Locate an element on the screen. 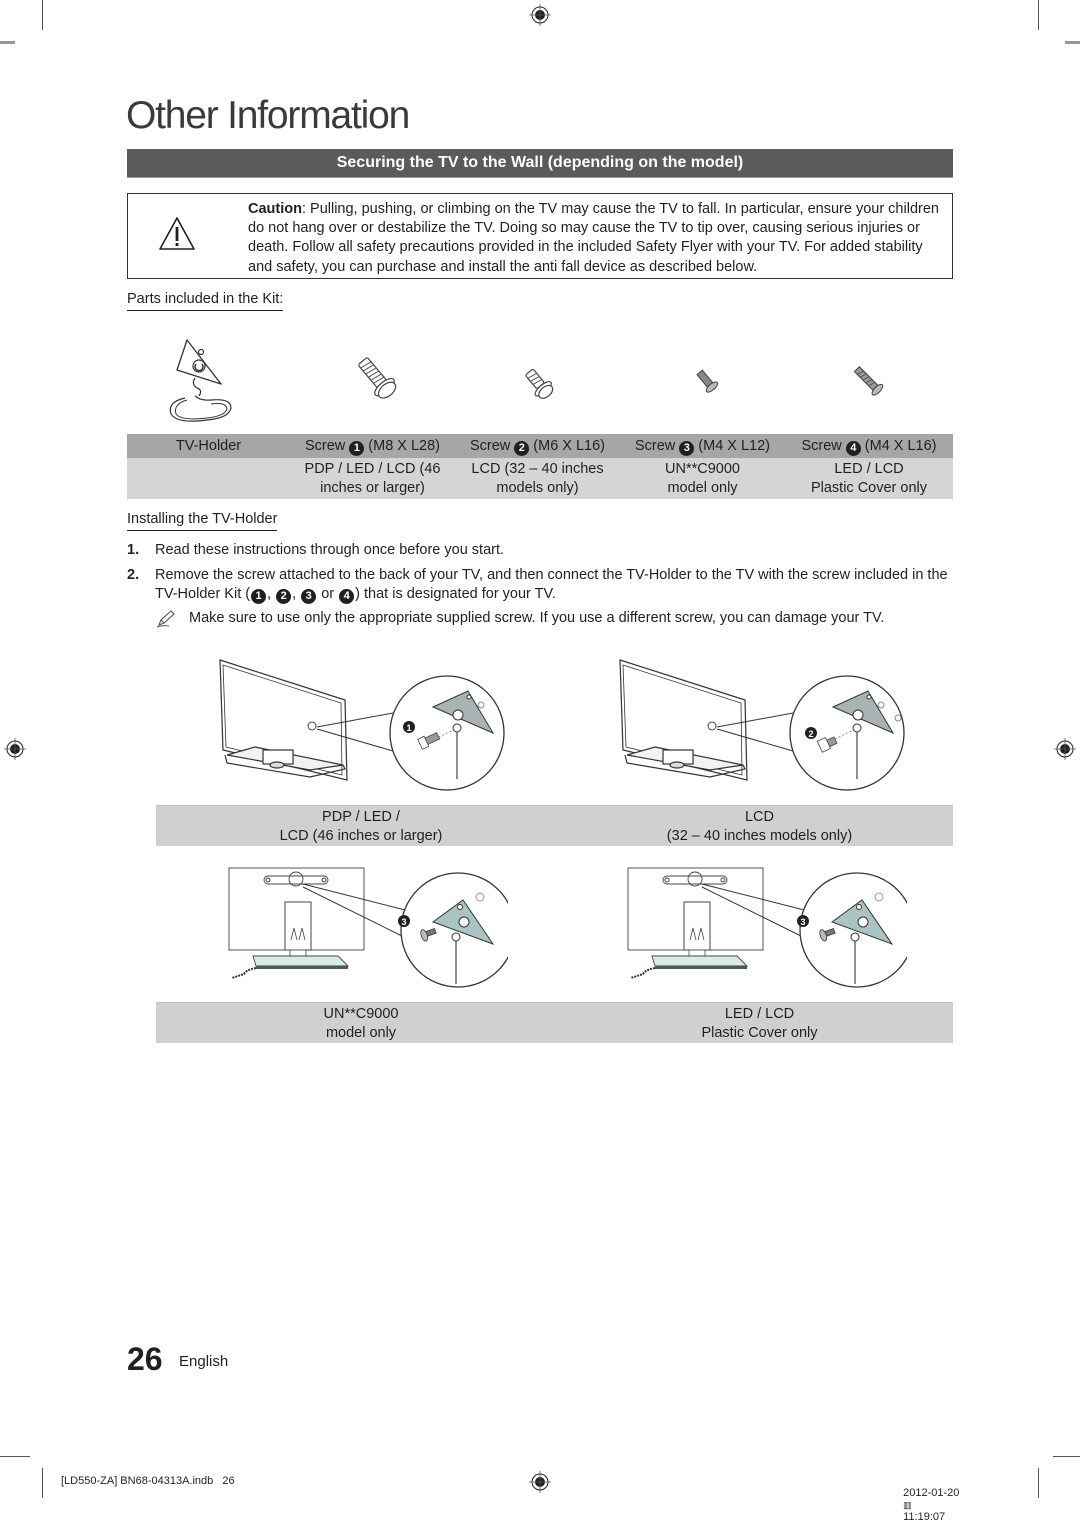 This screenshot has height=1523, width=1080. part-spec: (M8 X L28) is located at coordinates (404, 446).